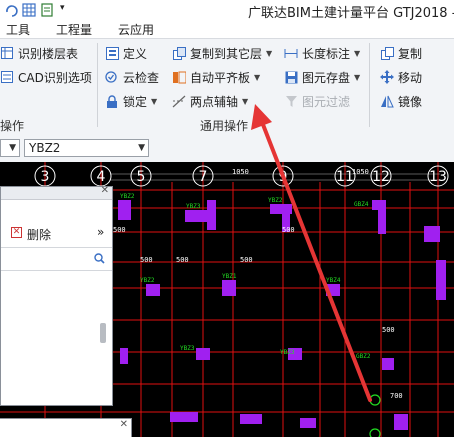 The height and width of the screenshot is (437, 454). Describe the element at coordinates (257, 77) in the screenshot. I see `auto-slab-dropdown-icon: ▼` at that location.